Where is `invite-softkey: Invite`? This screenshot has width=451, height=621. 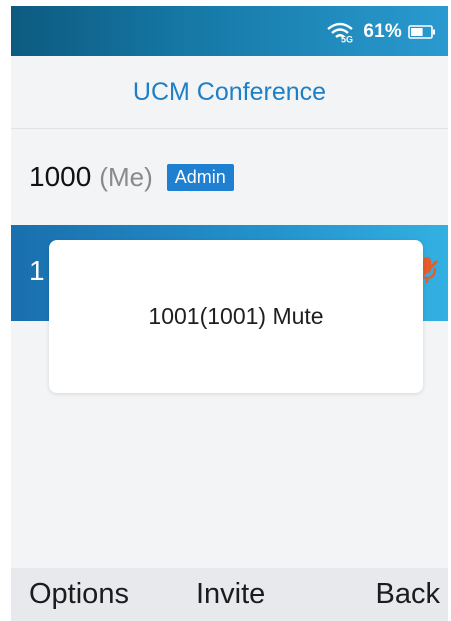
invite-softkey: Invite is located at coordinates (230, 594).